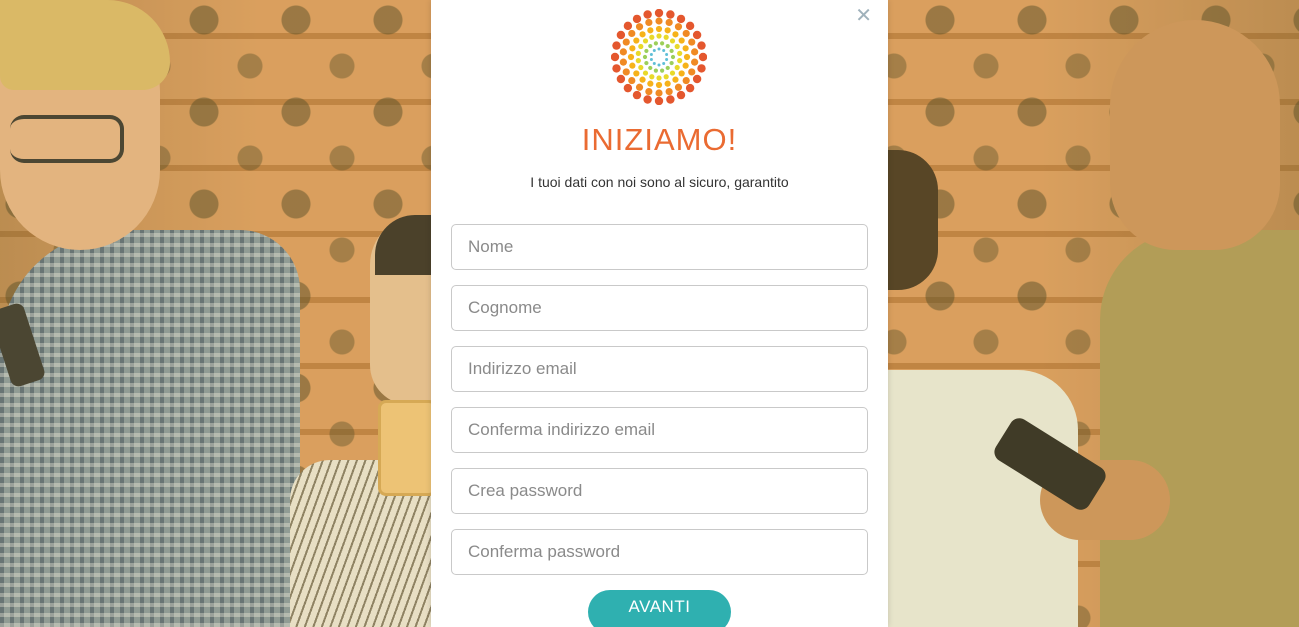 Image resolution: width=1299 pixels, height=627 pixels. Describe the element at coordinates (659, 308) in the screenshot. I see `last-name-field` at that location.